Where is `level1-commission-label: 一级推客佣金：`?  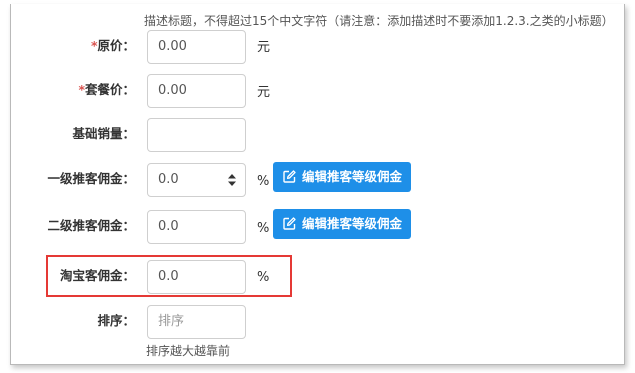
level1-commission-label: 一级推客佣金： is located at coordinates (91, 178).